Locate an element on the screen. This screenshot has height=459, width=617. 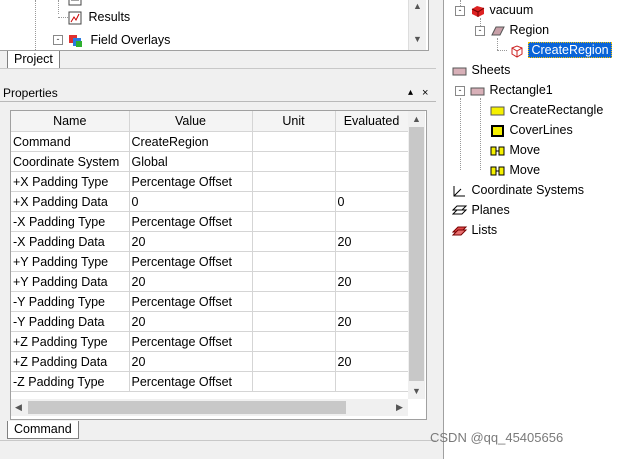
table-row: +X Padding Data 0 0 is located at coordinates (210, 201).